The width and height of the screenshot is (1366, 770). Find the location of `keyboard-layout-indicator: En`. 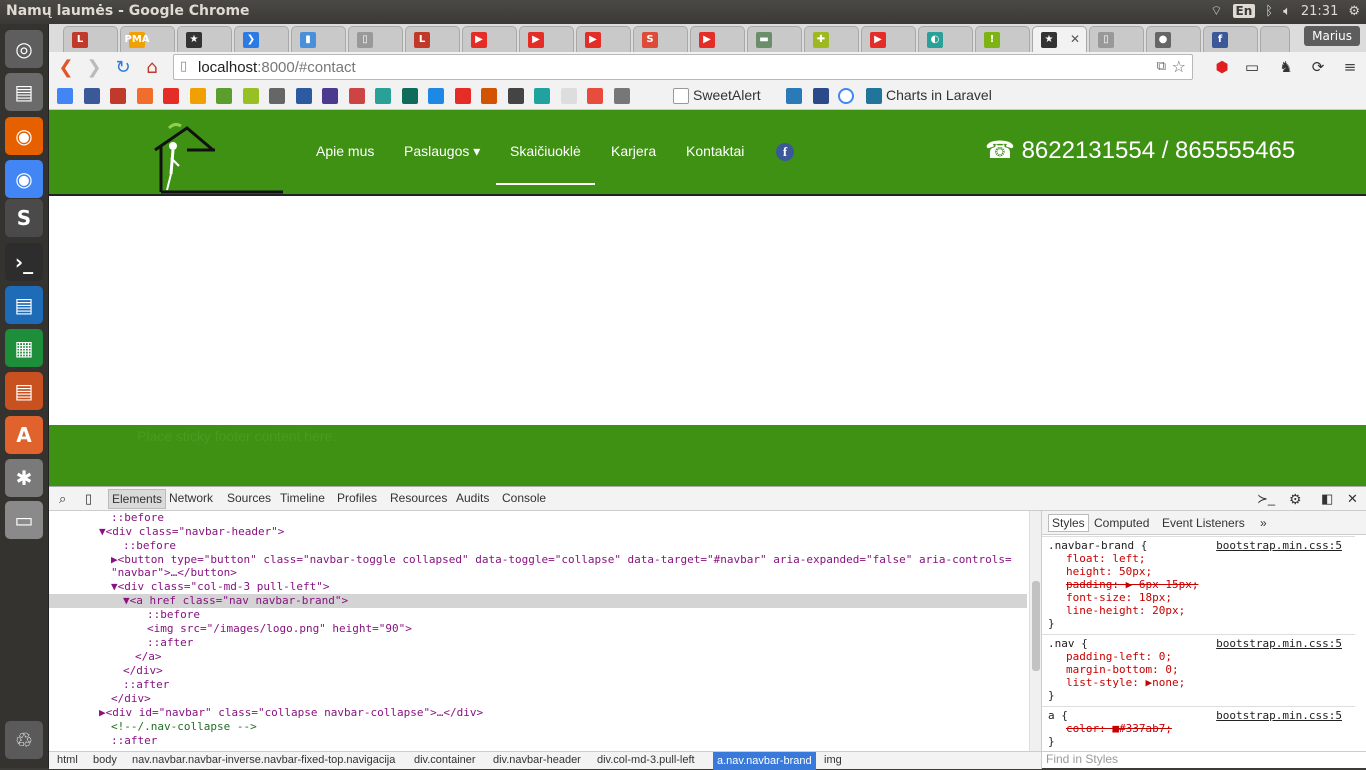

keyboard-layout-indicator: En is located at coordinates (1244, 11).